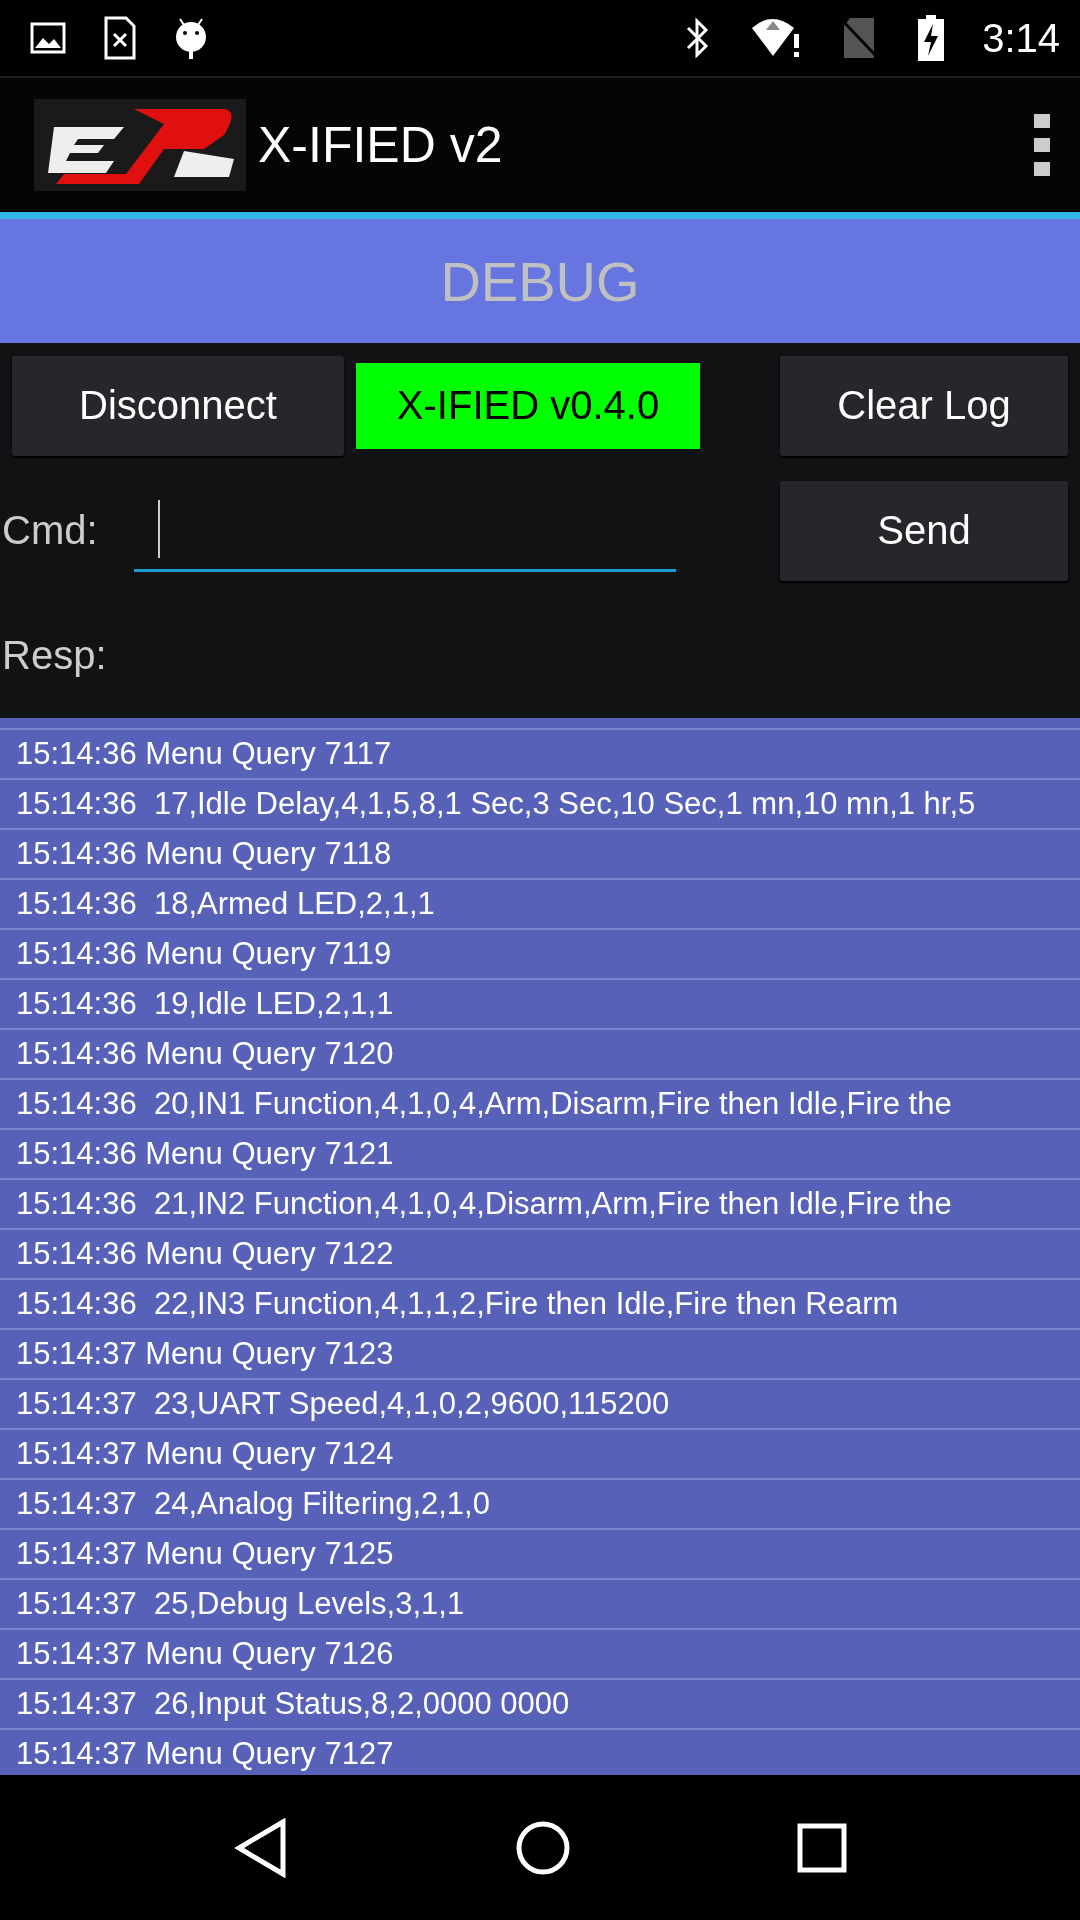 The image size is (1080, 1920). I want to click on log-entry: 15:14:36 Menu Query 7119, so click(540, 955).